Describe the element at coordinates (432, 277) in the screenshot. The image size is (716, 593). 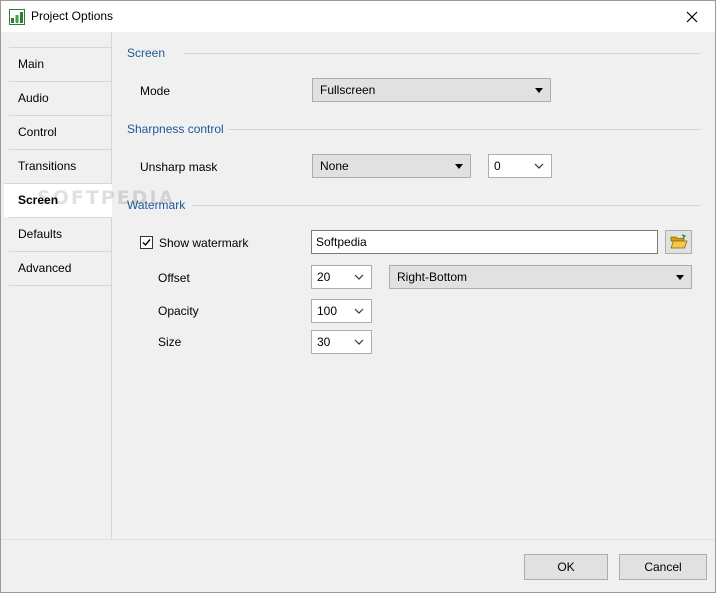
I see `watermark-position-value: Right-Bottom` at that location.